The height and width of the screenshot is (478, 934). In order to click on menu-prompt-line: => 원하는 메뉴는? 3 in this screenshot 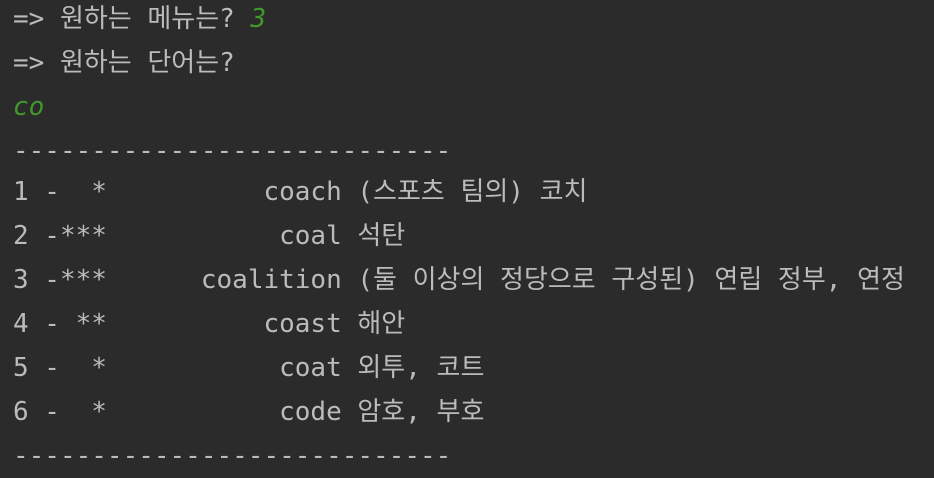, I will do `click(473, 20)`.